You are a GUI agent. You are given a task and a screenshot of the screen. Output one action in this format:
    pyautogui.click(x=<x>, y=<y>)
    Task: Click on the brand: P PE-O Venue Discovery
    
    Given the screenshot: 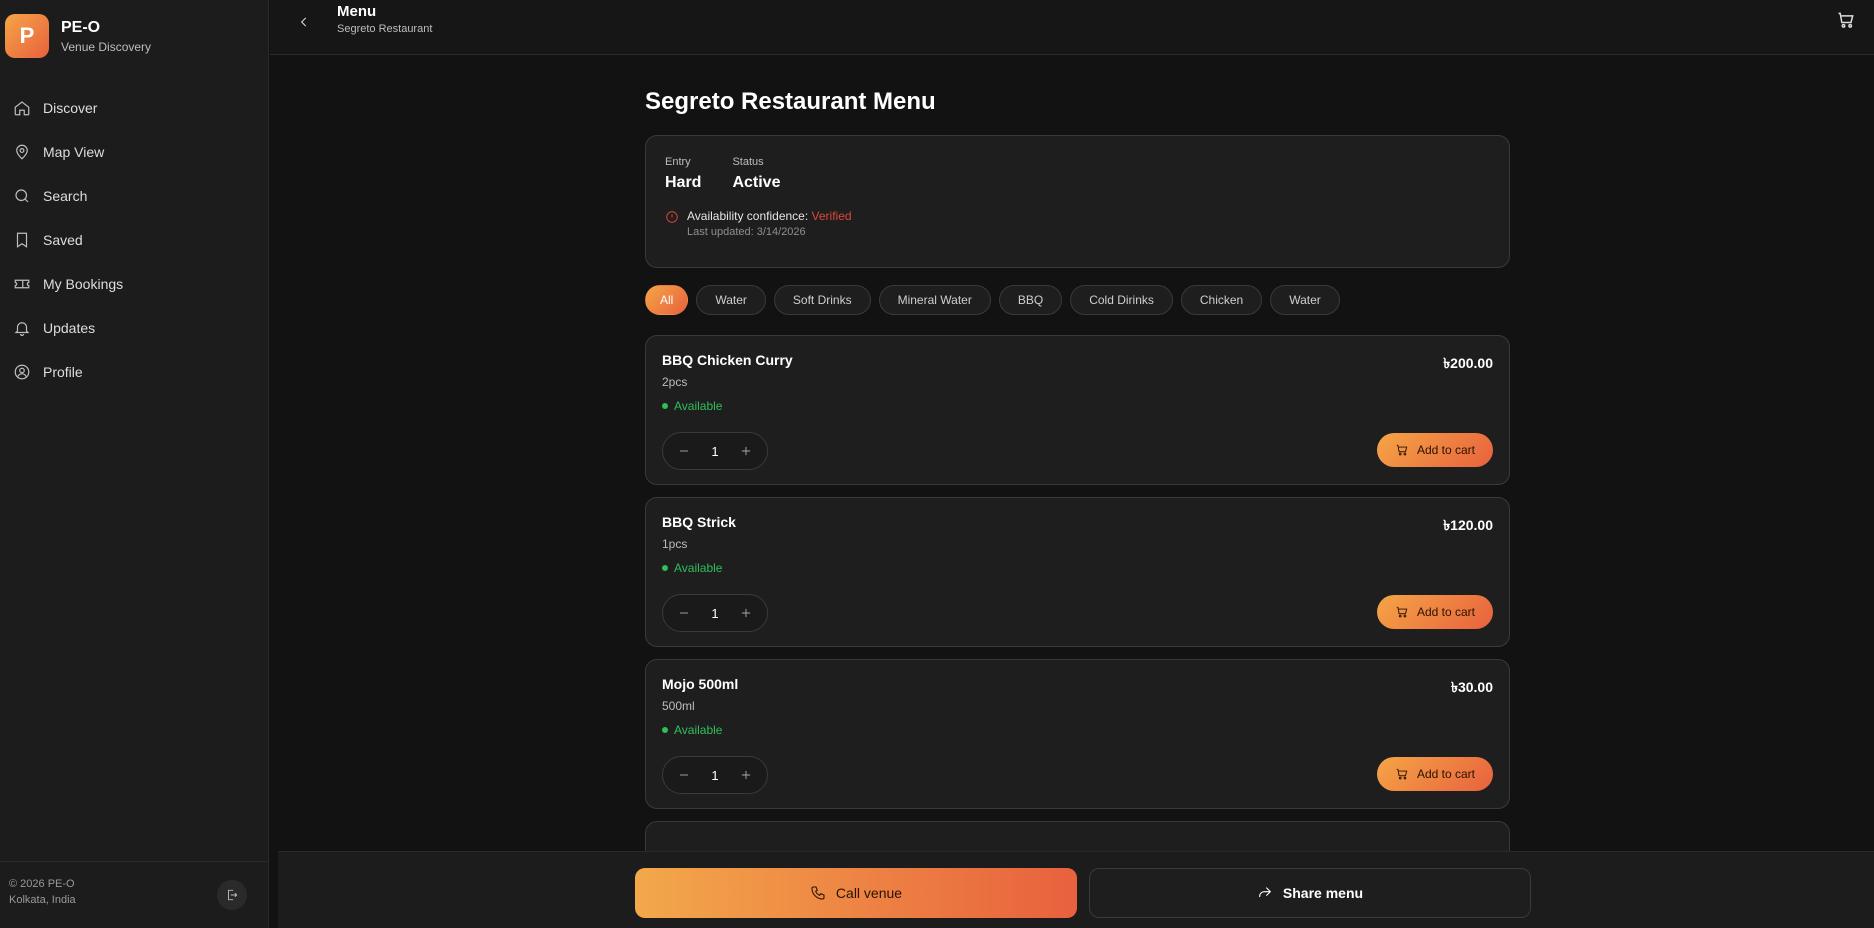 What is the action you would take?
    pyautogui.click(x=134, y=36)
    